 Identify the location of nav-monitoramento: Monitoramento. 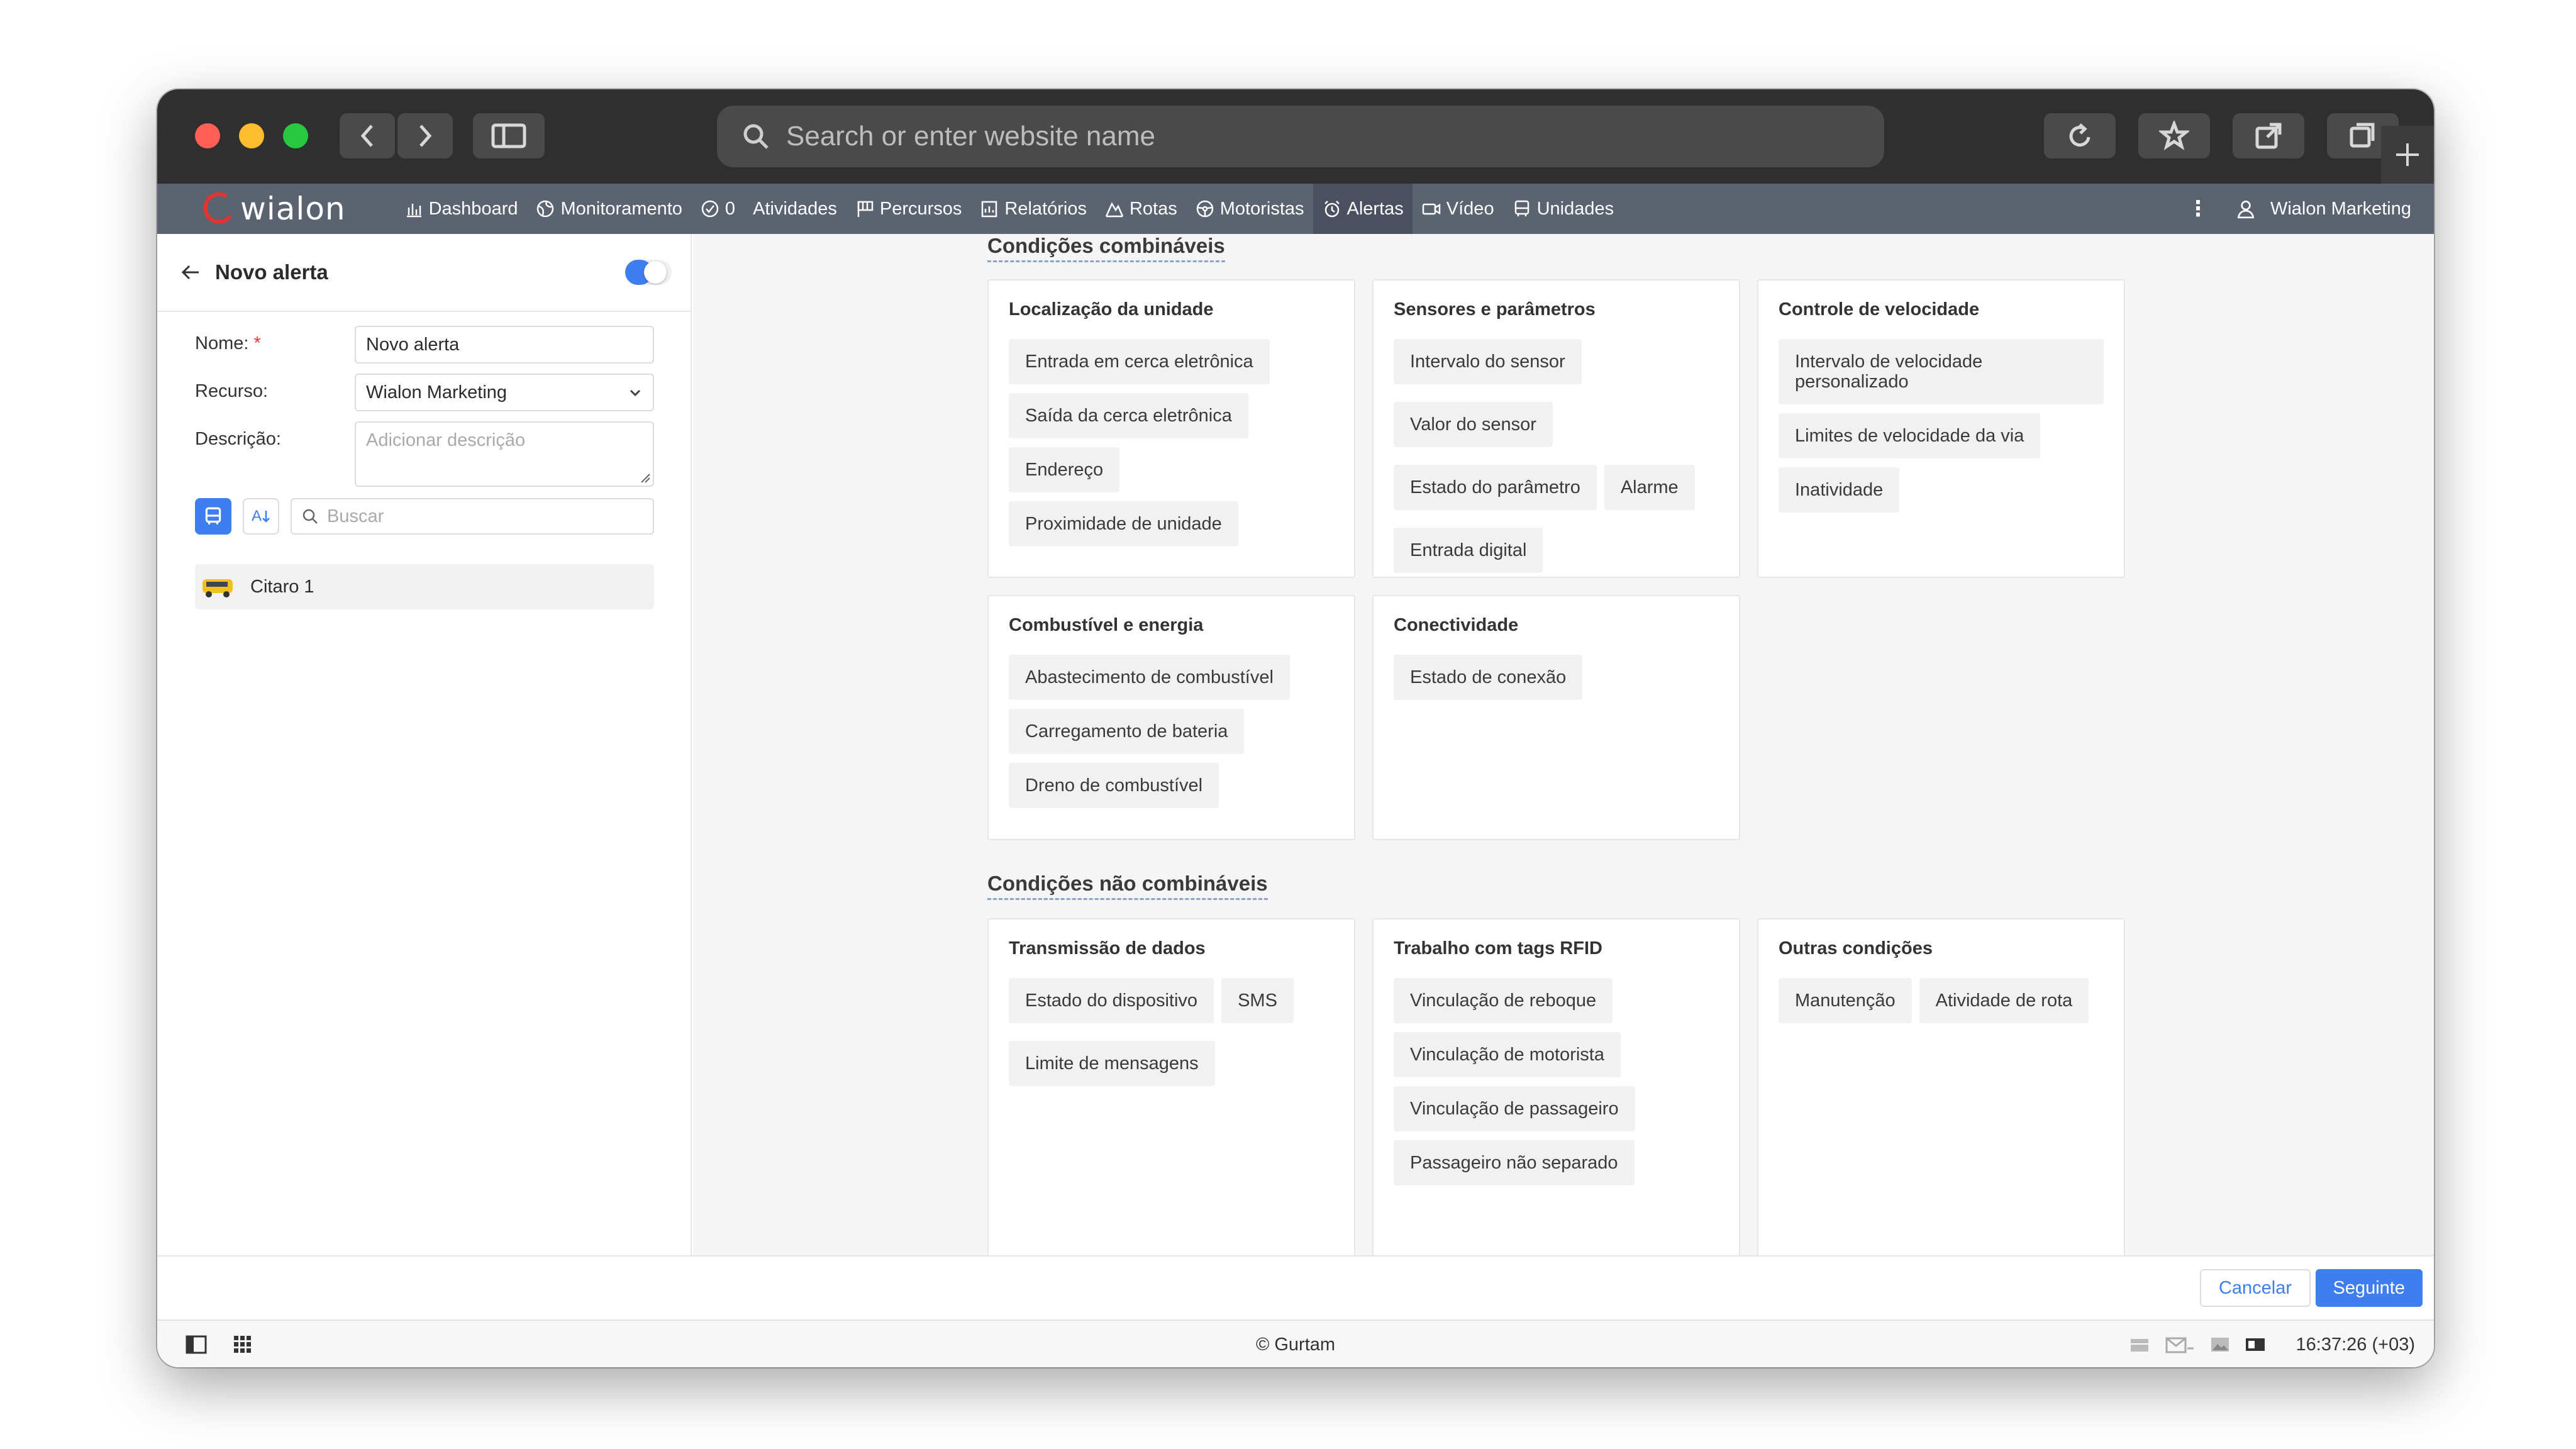
(608, 209).